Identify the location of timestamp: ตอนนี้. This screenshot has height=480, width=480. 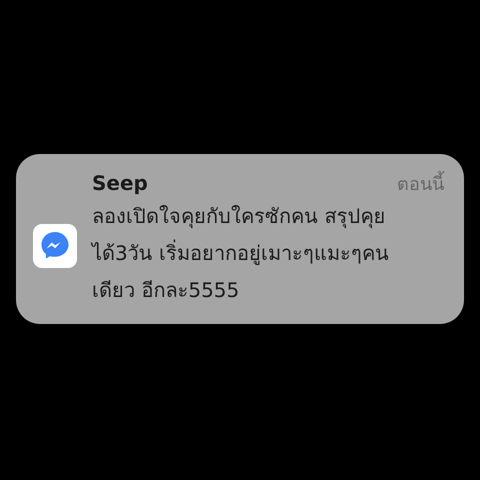
(420, 184).